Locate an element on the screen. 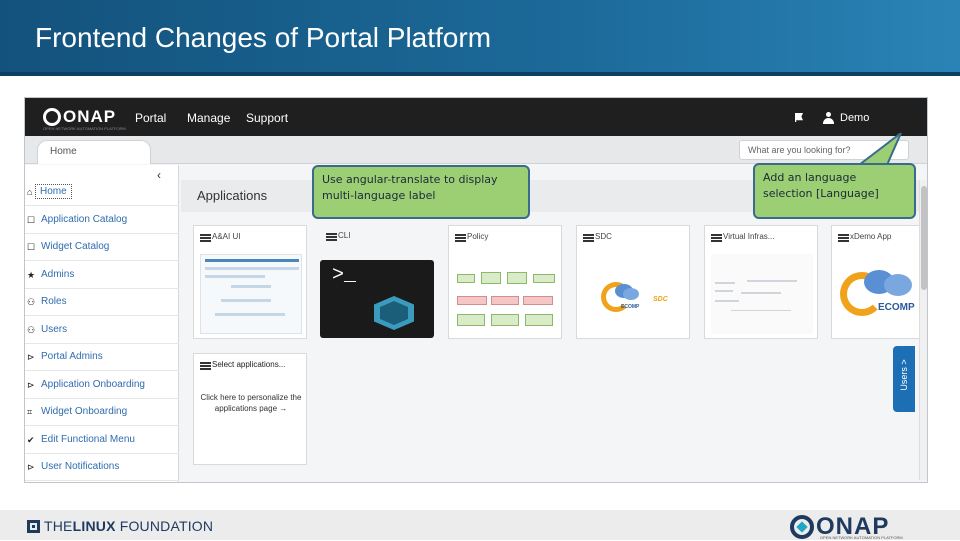  title-bar-accent is located at coordinates (480, 74).